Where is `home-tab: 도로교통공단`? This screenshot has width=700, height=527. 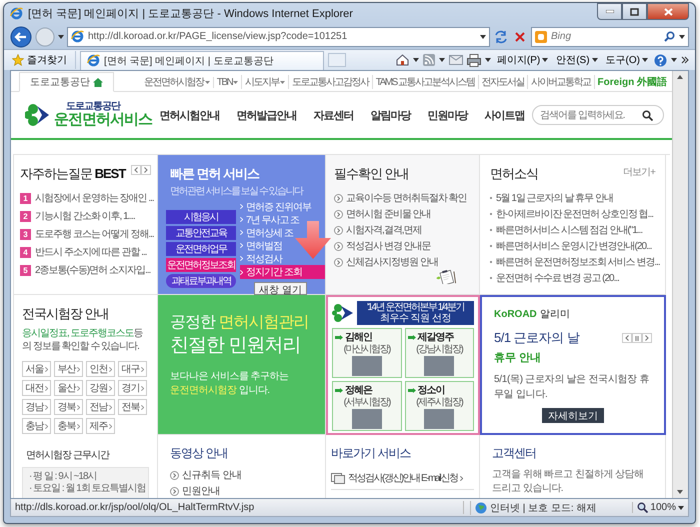 home-tab: 도로교통공단 is located at coordinates (66, 82).